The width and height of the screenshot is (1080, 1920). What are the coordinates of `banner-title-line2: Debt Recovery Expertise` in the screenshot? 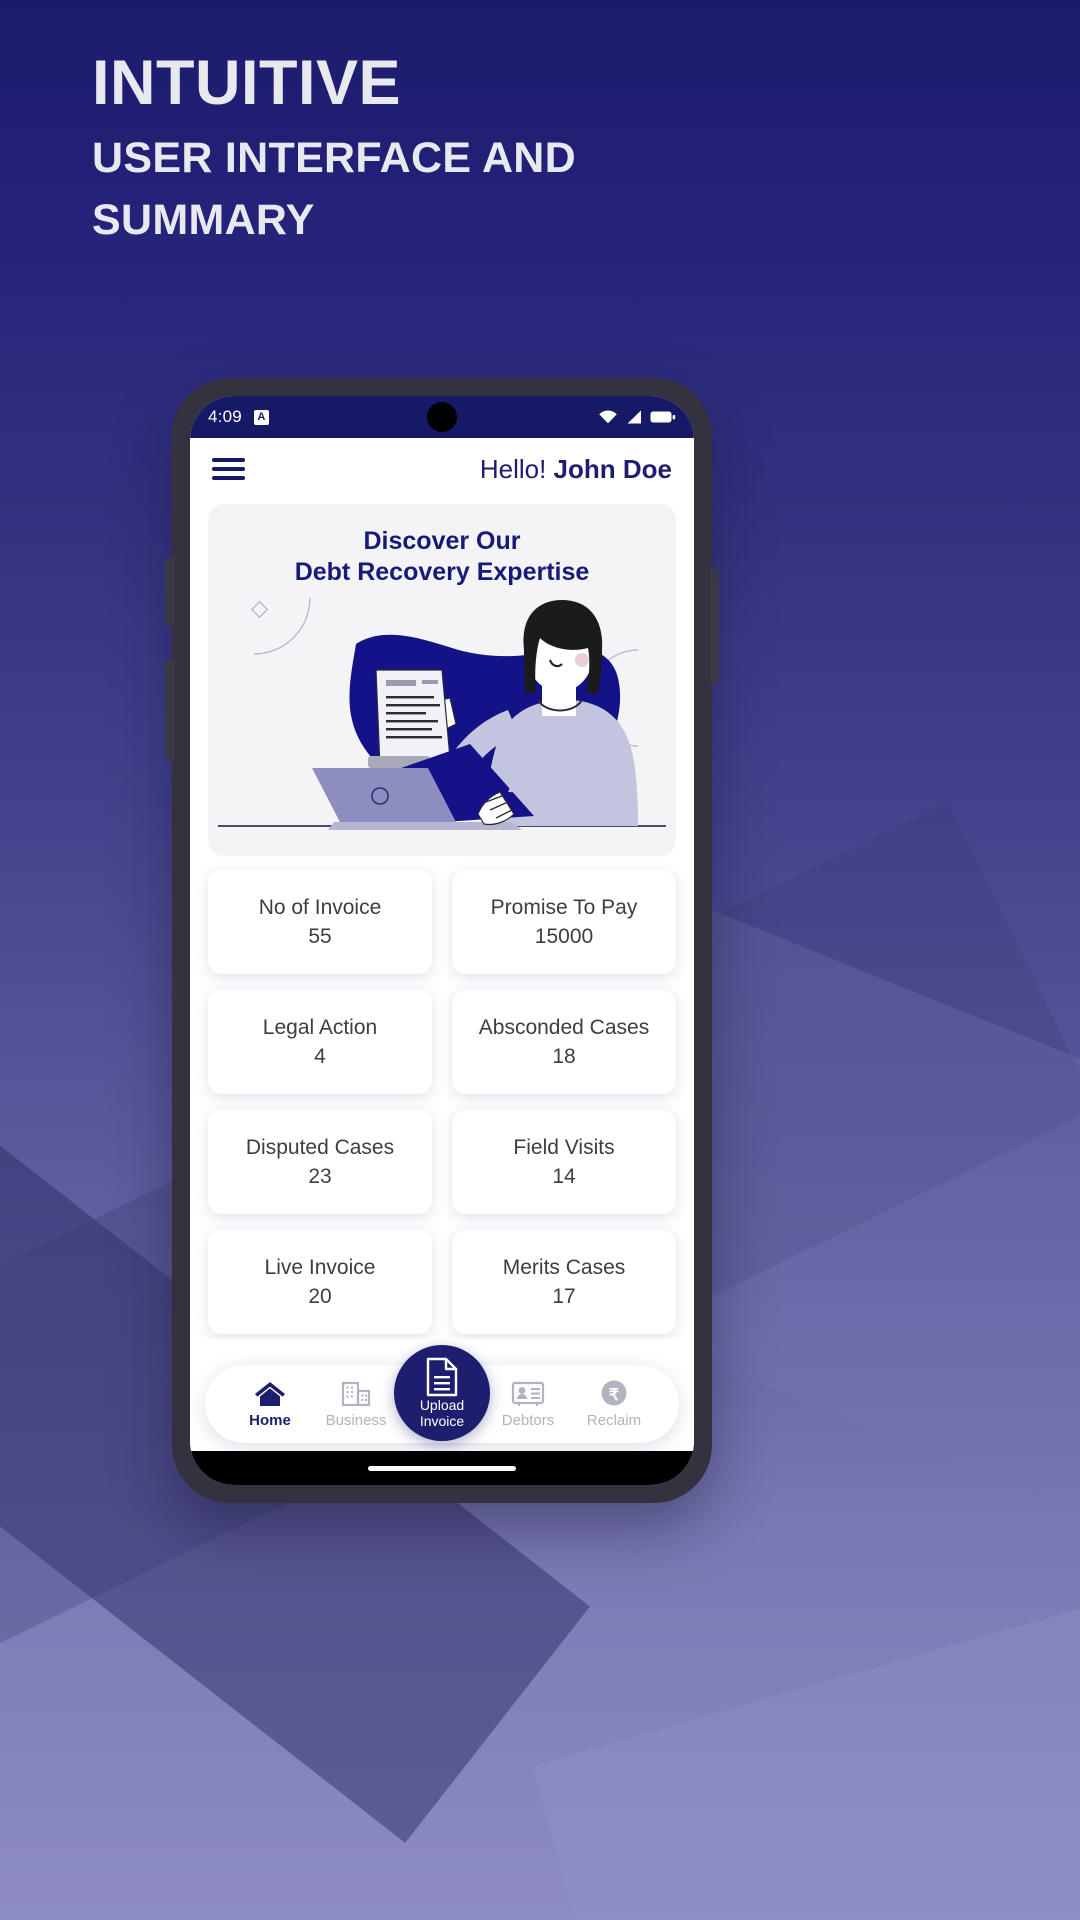 It's located at (442, 571).